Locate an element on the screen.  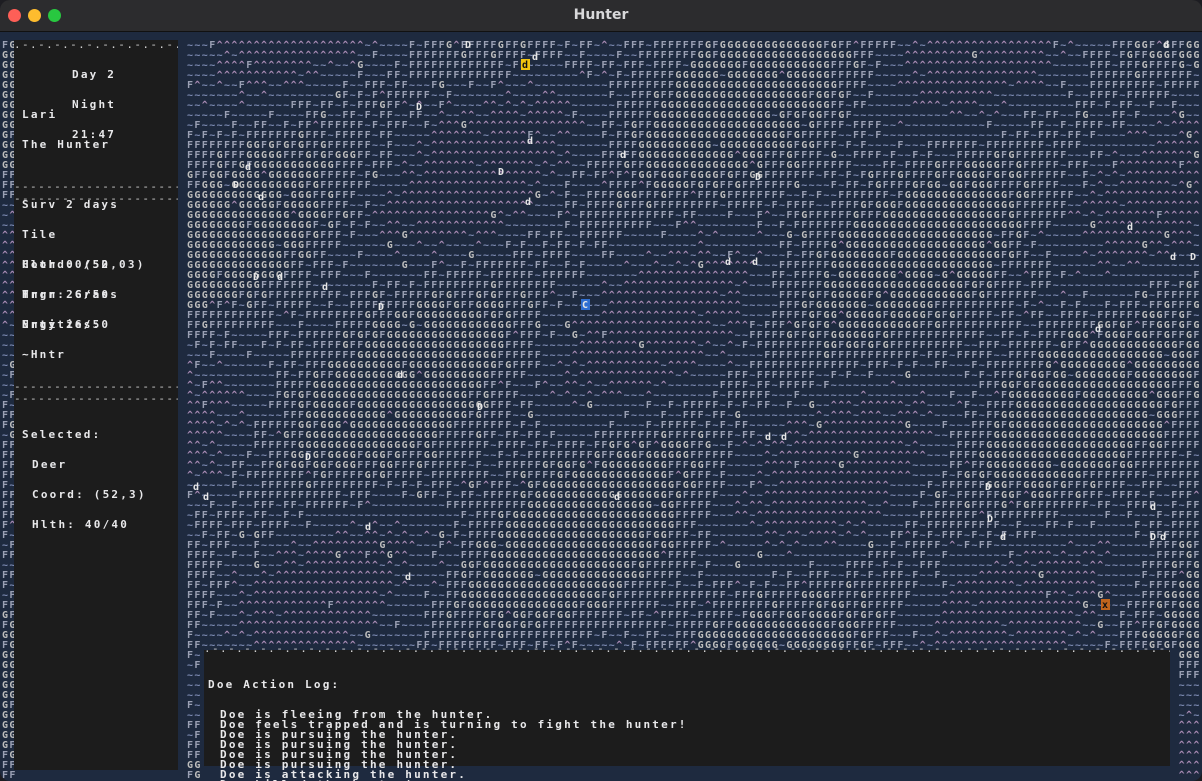
tile-coord: Coord: (52,03) is located at coordinates (84, 264).